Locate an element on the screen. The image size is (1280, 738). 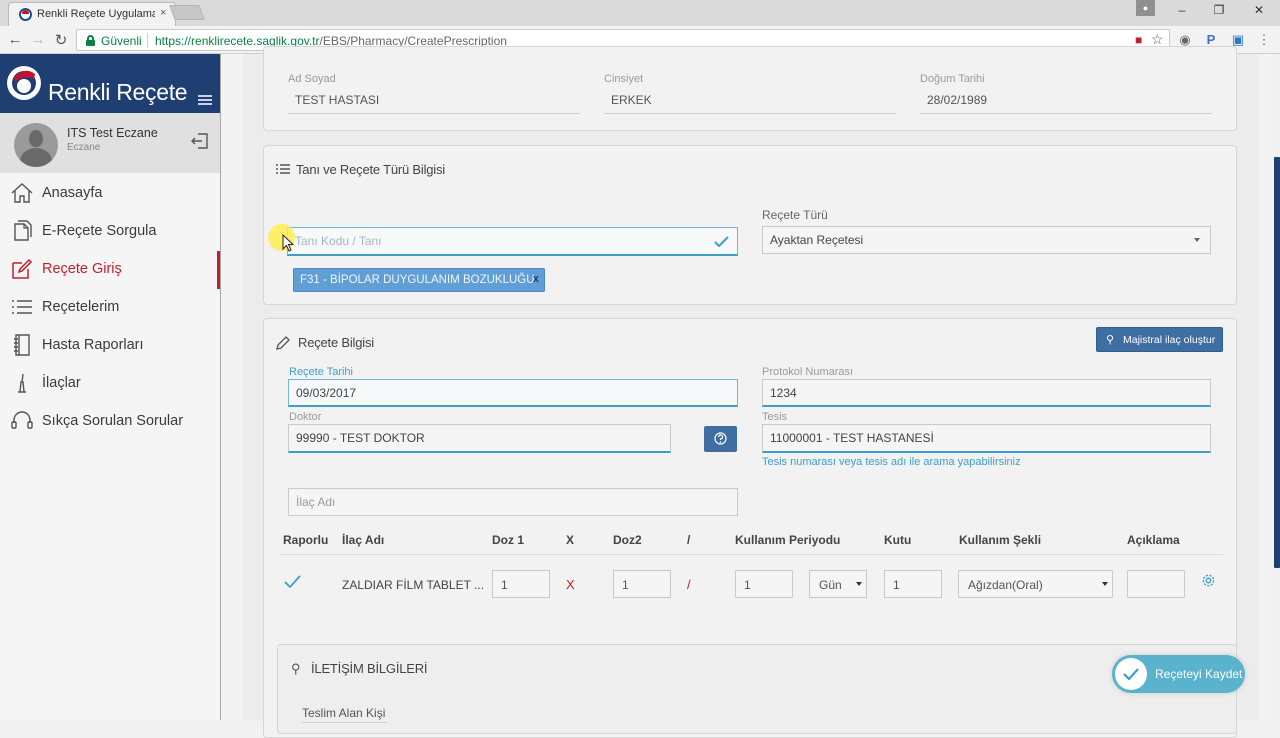
th-note: Açıklama is located at coordinates (1153, 540).